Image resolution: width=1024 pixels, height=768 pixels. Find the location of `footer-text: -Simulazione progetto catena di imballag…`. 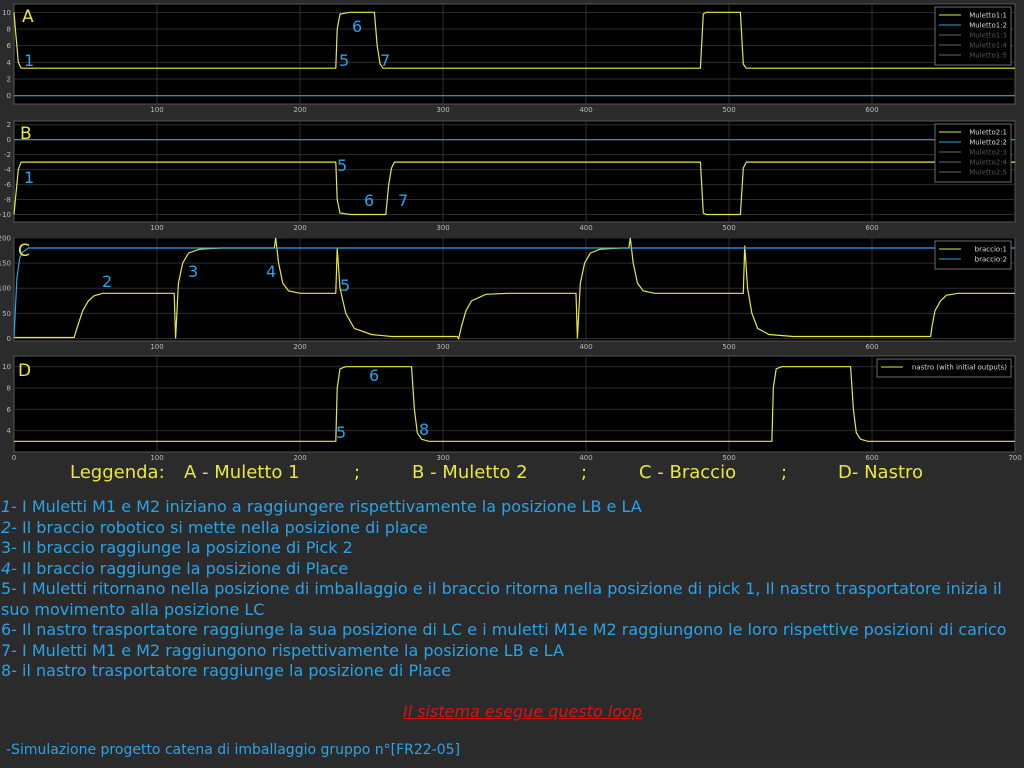

footer-text: -Simulazione progetto catena di imballag… is located at coordinates (233, 750).